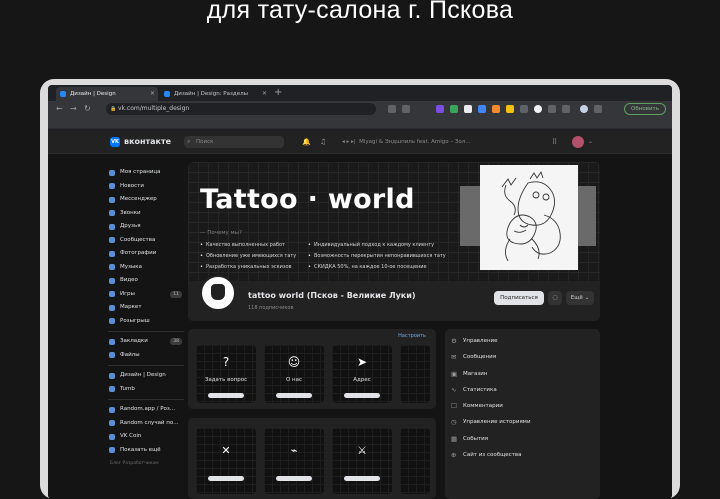 The height and width of the screenshot is (499, 720). What do you see at coordinates (294, 461) in the screenshot?
I see `widget-card: ⌁` at bounding box center [294, 461].